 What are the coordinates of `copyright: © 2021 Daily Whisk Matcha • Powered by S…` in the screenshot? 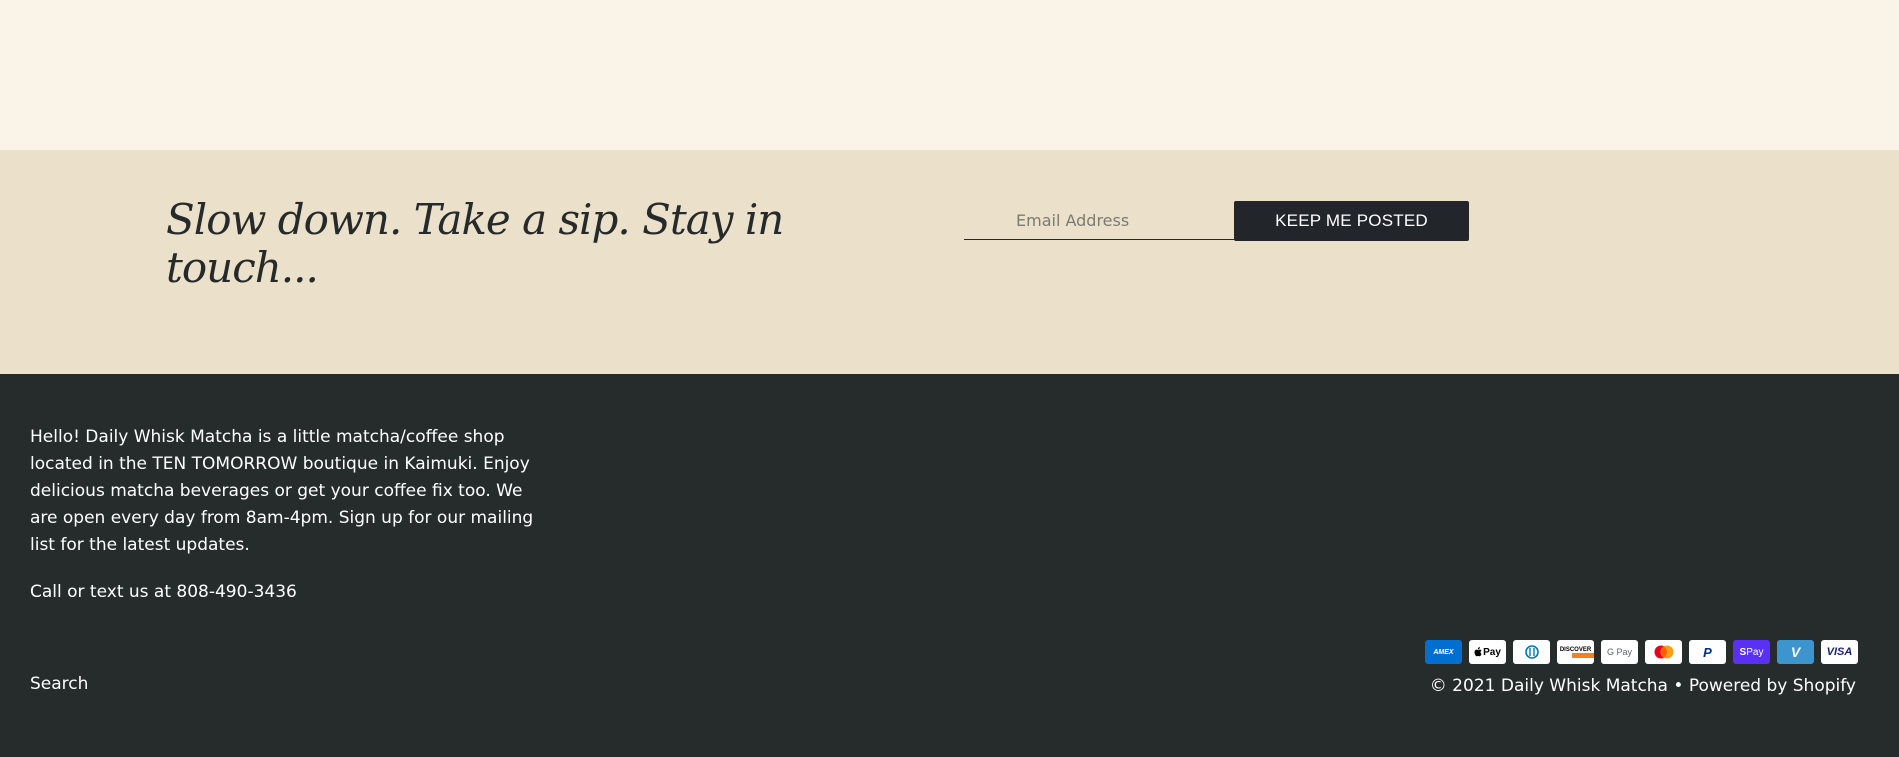 It's located at (1643, 686).